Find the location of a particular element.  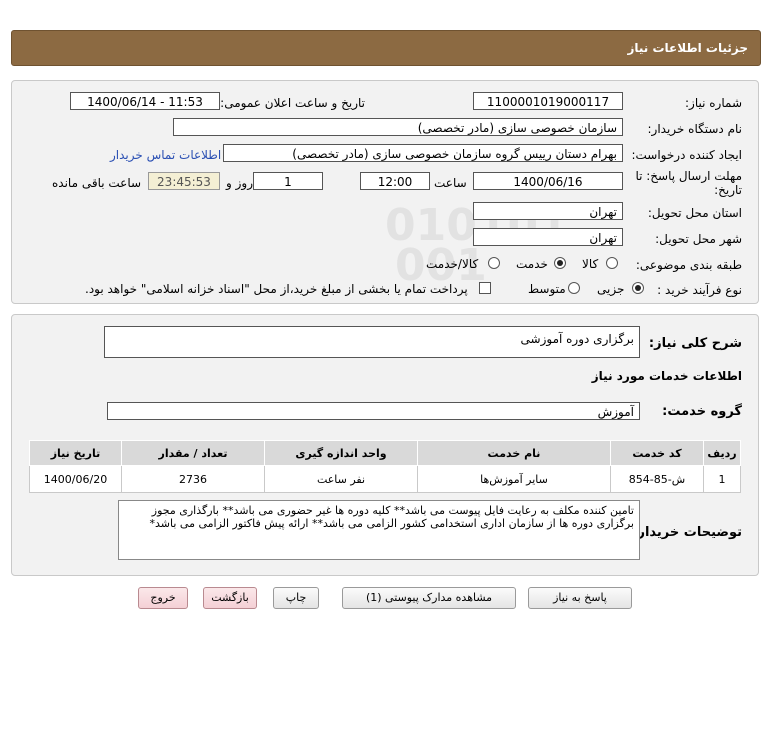

service-group-label: گروه خدمت: is located at coordinates (702, 411).